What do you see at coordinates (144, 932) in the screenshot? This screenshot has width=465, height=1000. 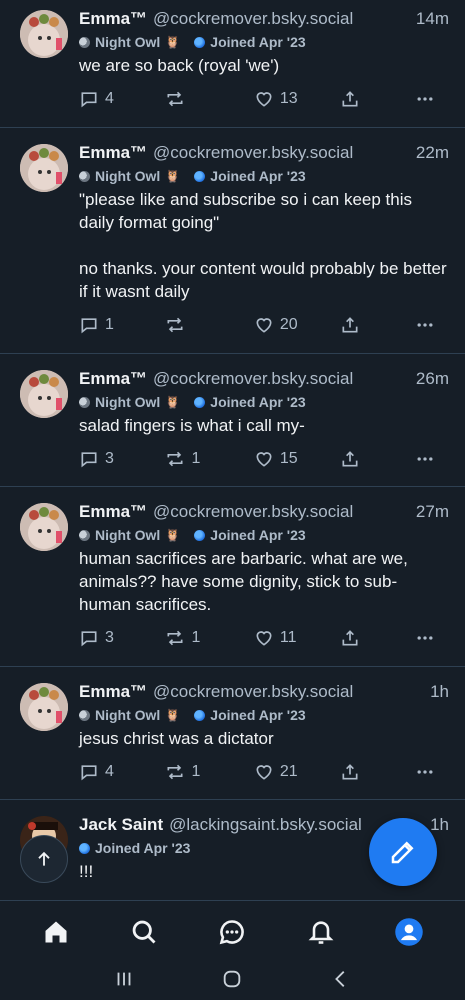 I see `tab-search` at bounding box center [144, 932].